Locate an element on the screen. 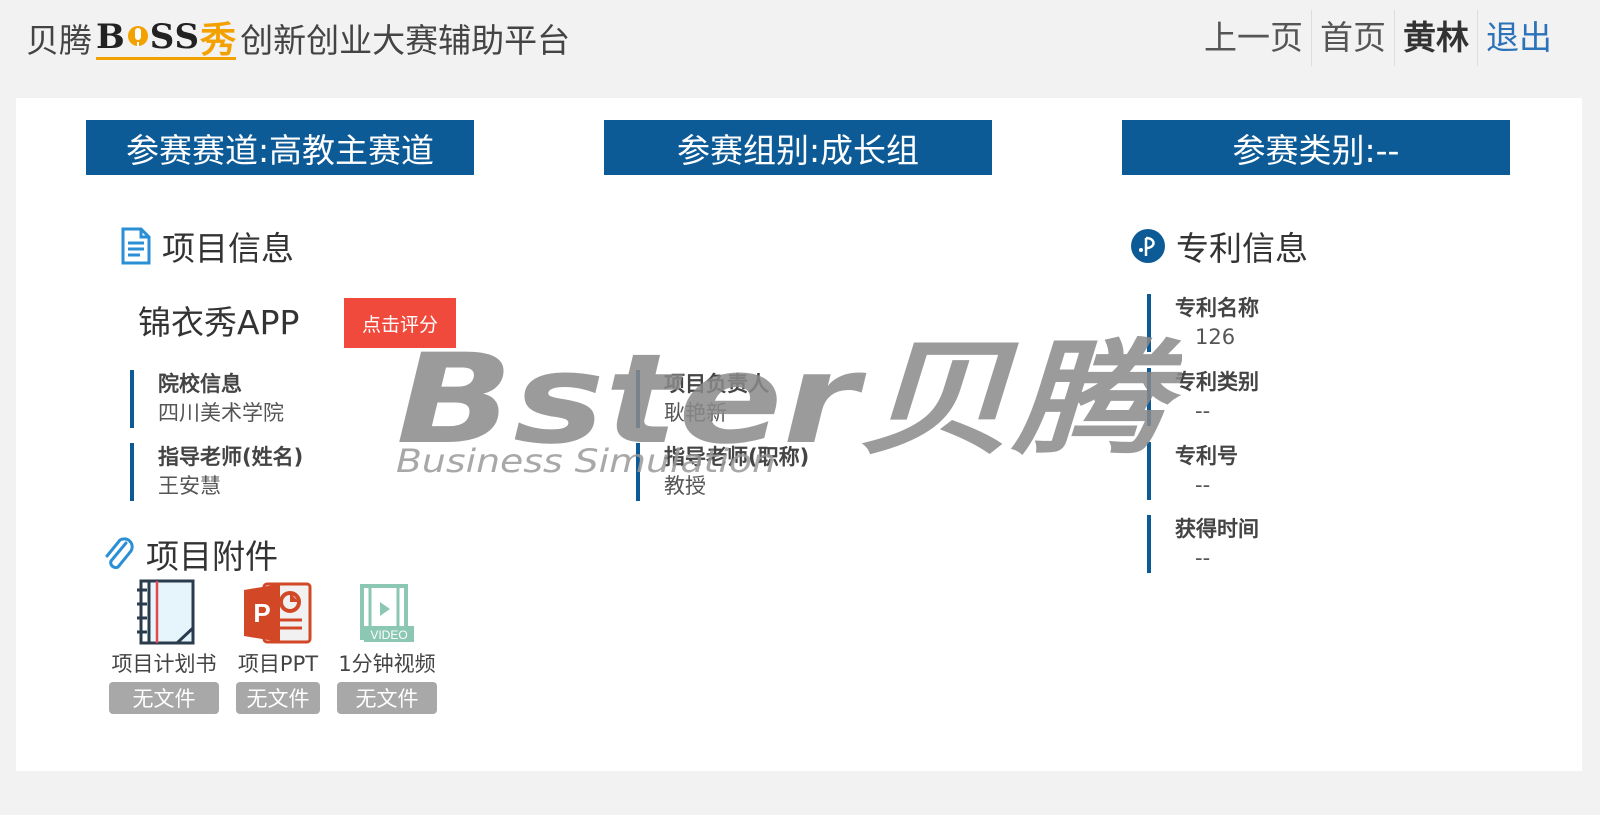 This screenshot has height=815, width=1600. document-icon is located at coordinates (136, 246).